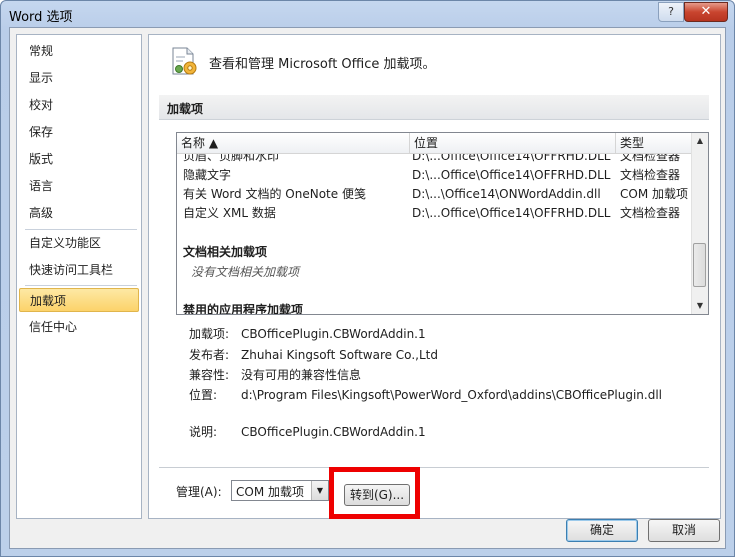  I want to click on sidebar-item-language: 语言, so click(79, 186).